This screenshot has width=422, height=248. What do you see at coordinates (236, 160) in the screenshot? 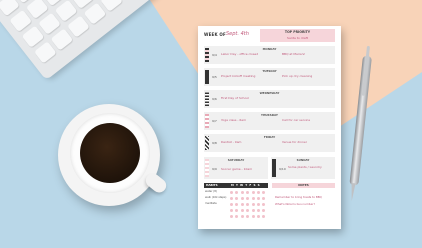
I see `day-name: SATURDAY` at bounding box center [236, 160].